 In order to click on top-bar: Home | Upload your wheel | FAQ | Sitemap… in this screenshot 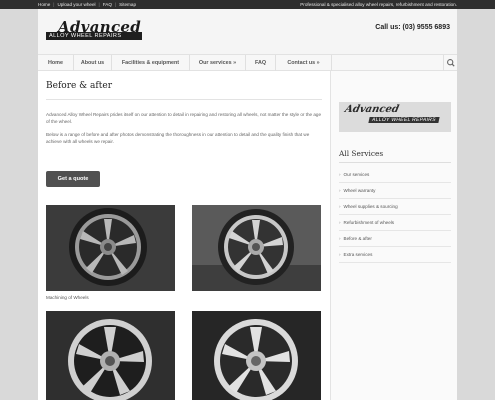, I will do `click(247, 4)`.